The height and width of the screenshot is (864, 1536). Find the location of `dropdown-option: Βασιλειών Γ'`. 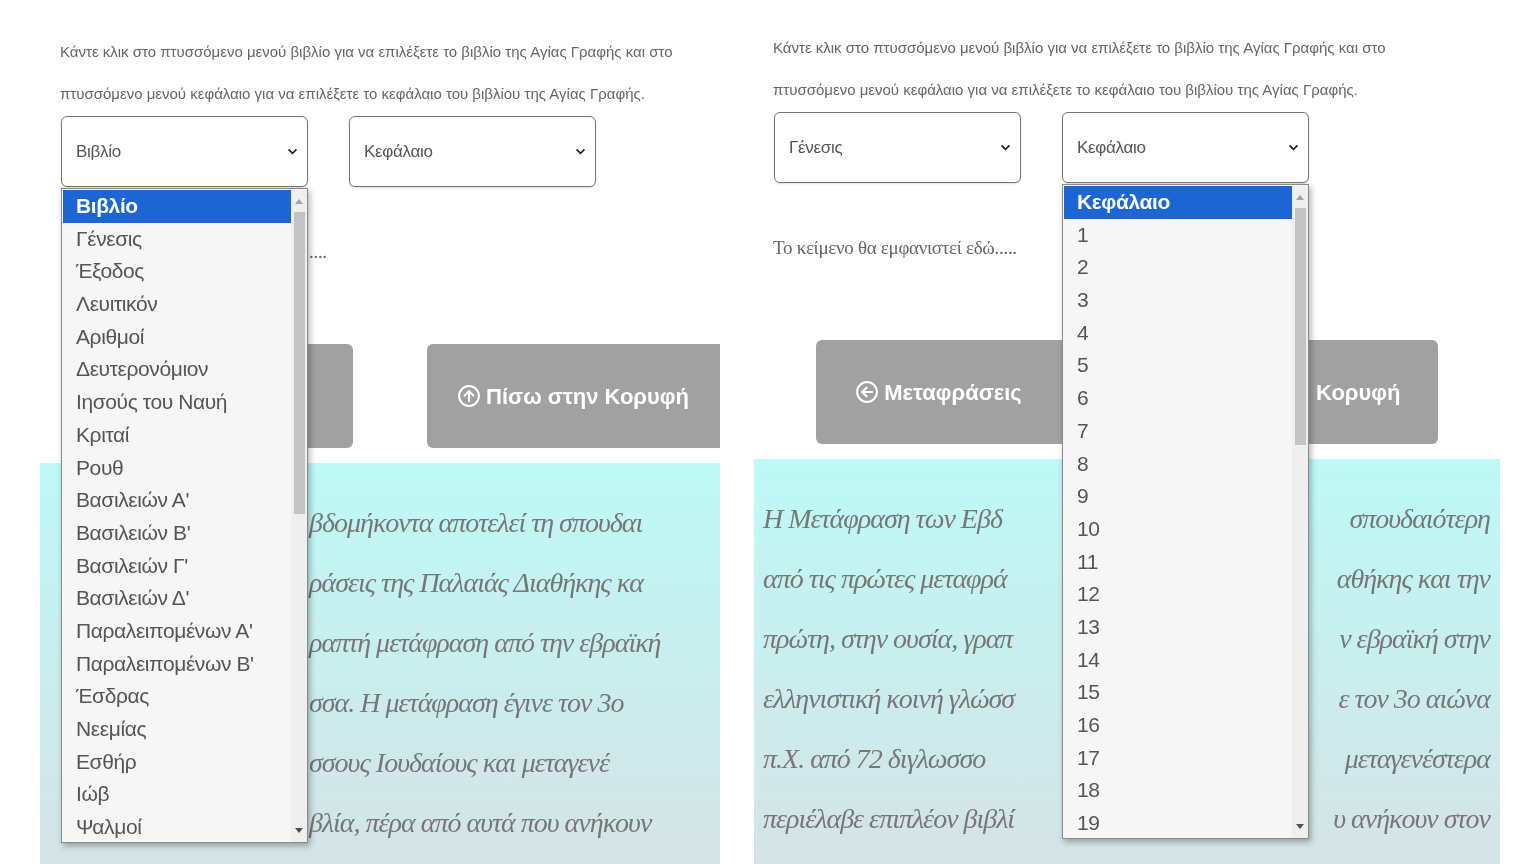

dropdown-option: Βασιλειών Γ' is located at coordinates (177, 566).